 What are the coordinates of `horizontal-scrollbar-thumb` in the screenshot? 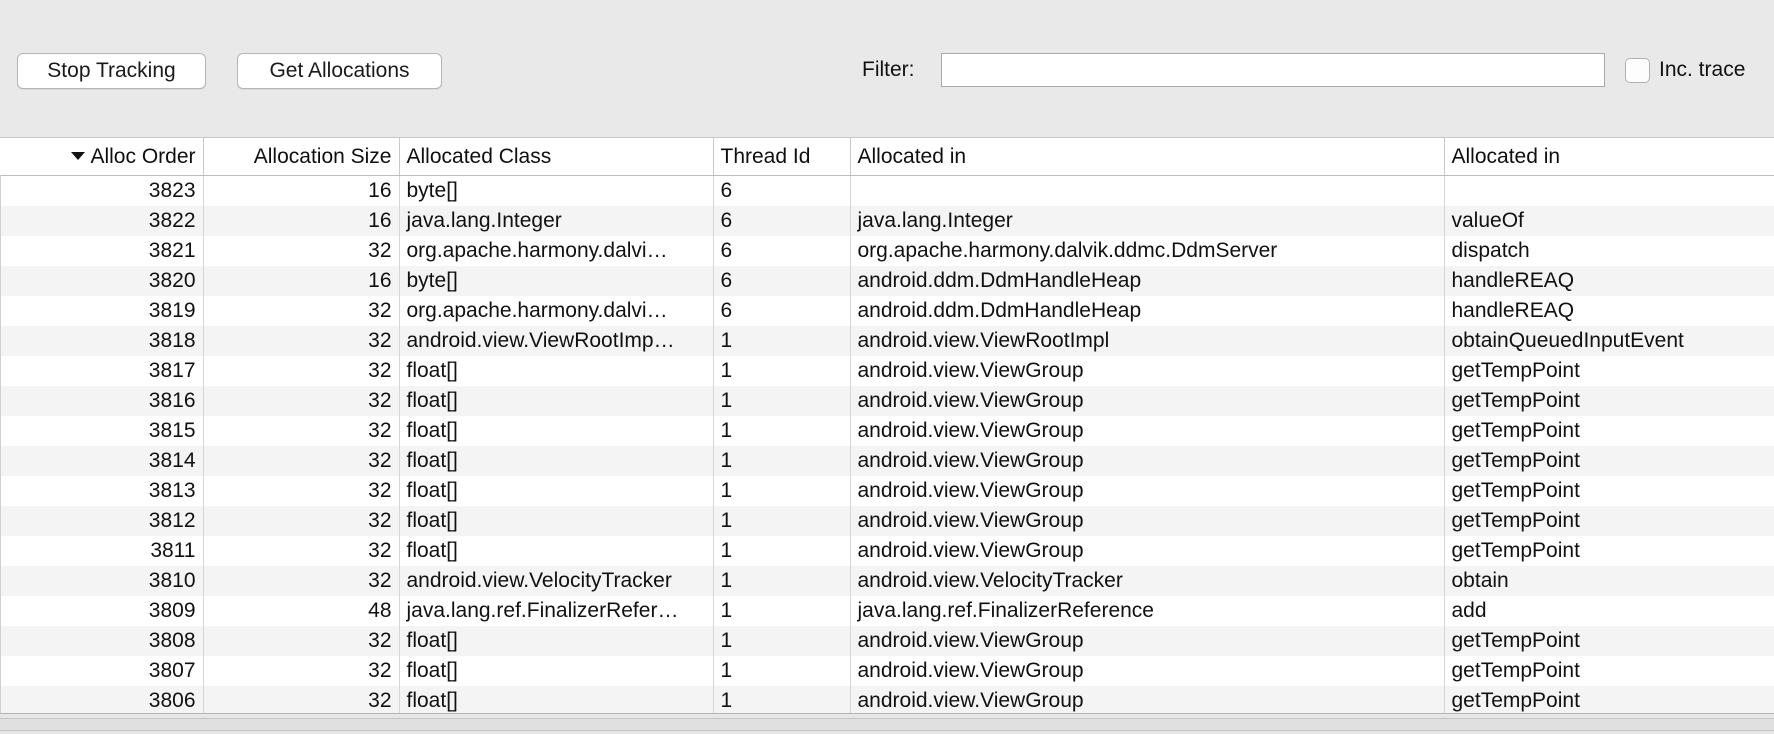 It's located at (887, 724).